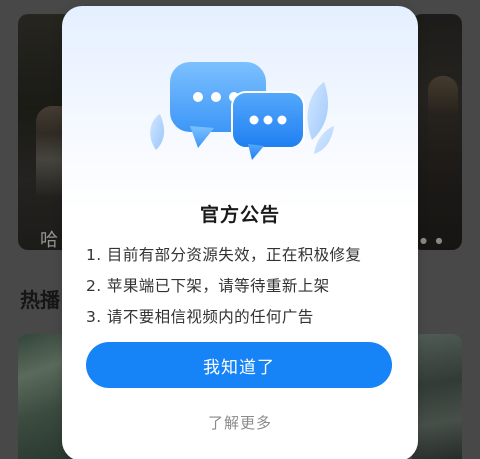 This screenshot has height=459, width=480. I want to click on notice-item: 1. 目前有部分资源失效，正在积极修复, so click(224, 255).